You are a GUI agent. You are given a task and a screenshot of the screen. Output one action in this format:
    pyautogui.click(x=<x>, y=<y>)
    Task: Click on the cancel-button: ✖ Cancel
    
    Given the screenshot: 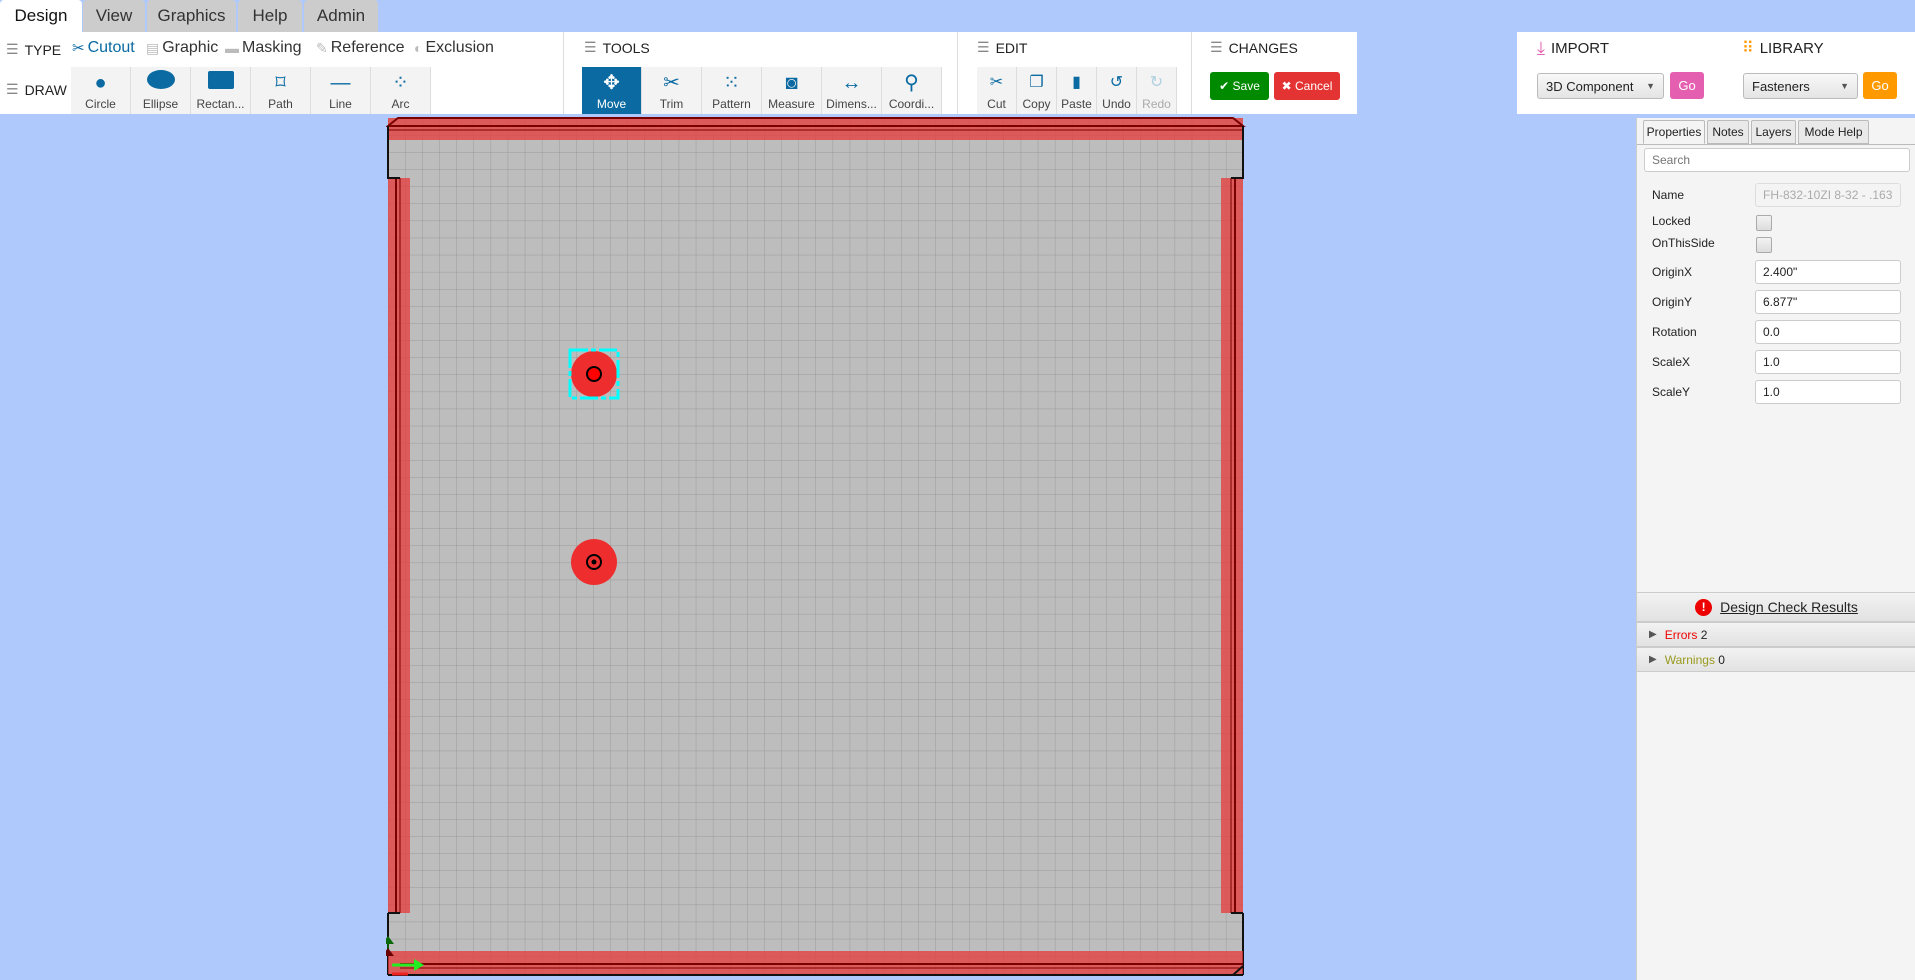 What is the action you would take?
    pyautogui.click(x=1307, y=86)
    